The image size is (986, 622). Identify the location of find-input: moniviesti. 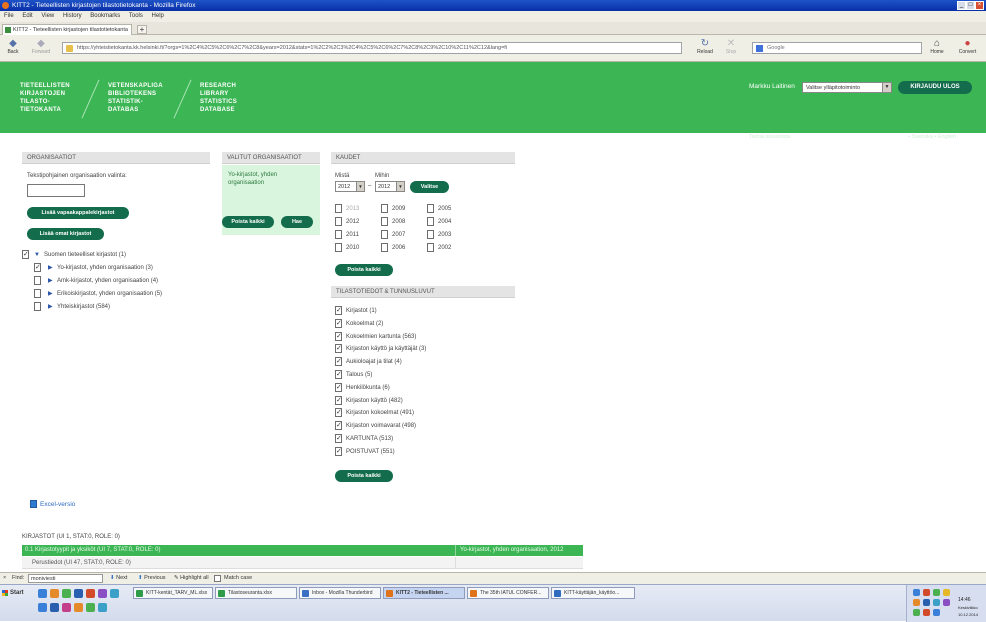
(65, 578).